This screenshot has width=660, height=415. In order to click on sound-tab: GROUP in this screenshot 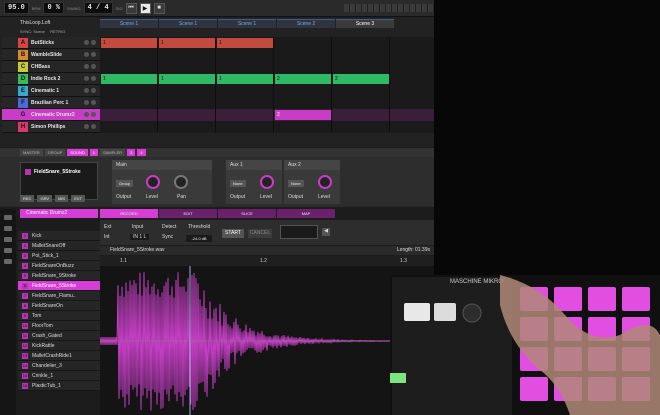, I will do `click(55, 152)`.